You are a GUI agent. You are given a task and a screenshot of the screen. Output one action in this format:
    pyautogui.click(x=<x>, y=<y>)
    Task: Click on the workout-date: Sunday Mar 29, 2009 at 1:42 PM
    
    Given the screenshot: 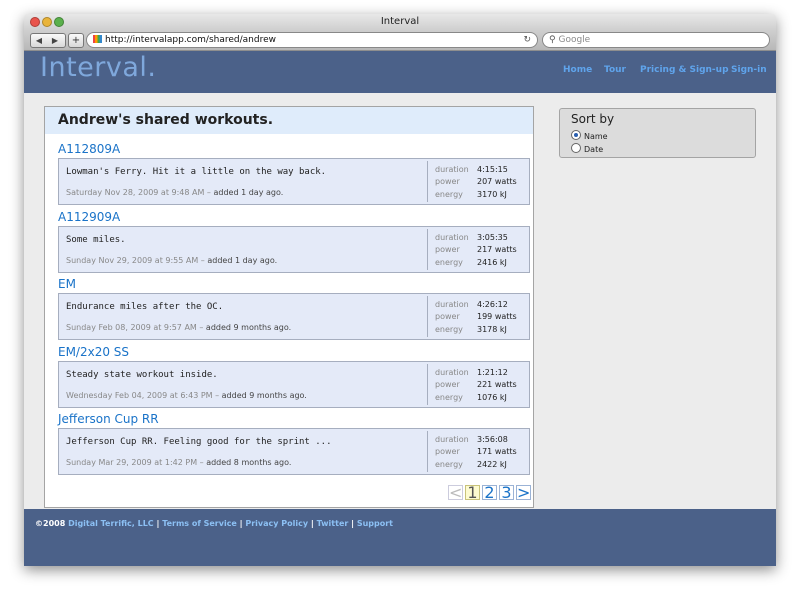 What is the action you would take?
    pyautogui.click(x=132, y=462)
    